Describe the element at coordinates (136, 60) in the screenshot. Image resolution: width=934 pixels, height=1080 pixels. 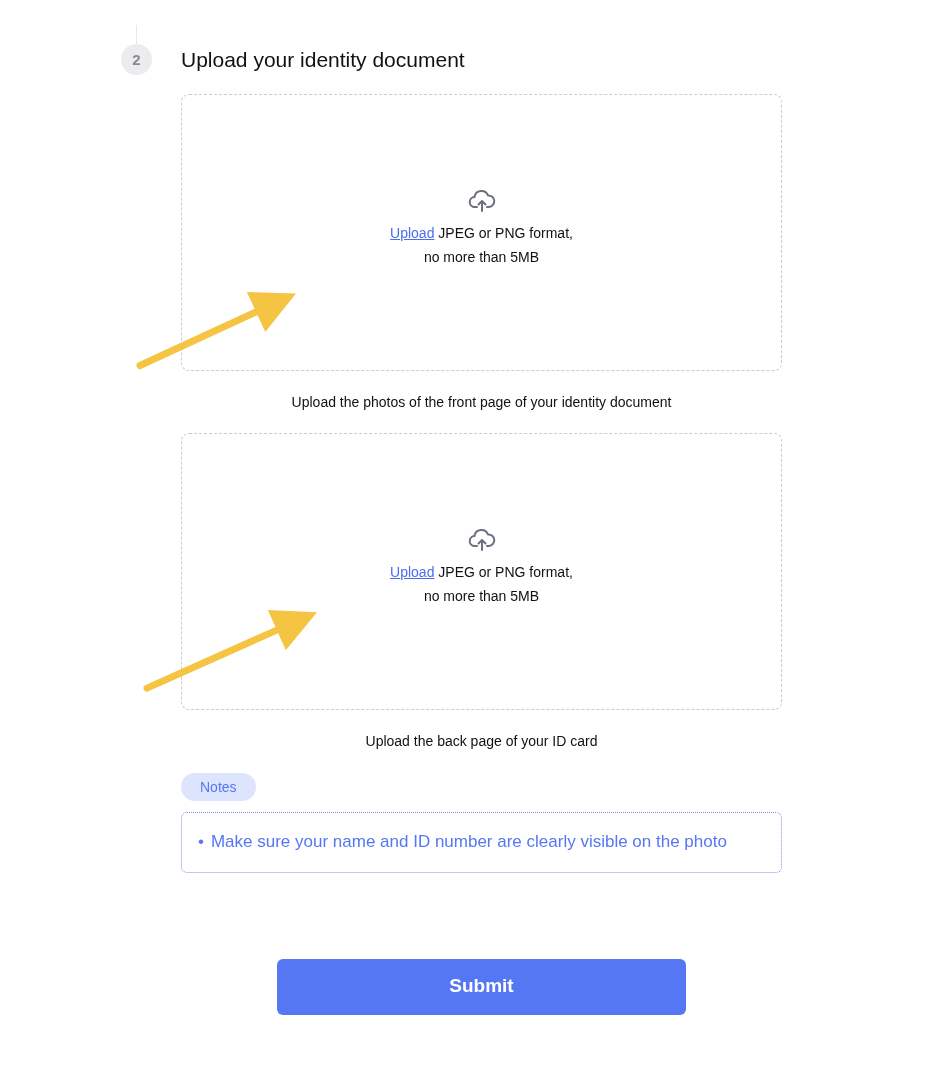
I see `step-number: 2` at that location.